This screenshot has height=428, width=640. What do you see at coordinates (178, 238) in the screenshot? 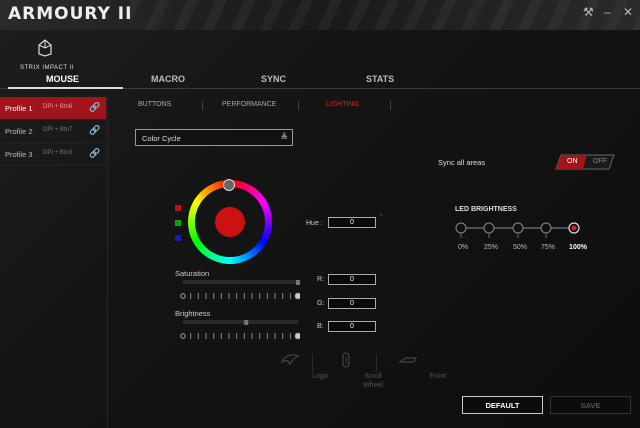
I see `blue-channel-swatch` at bounding box center [178, 238].